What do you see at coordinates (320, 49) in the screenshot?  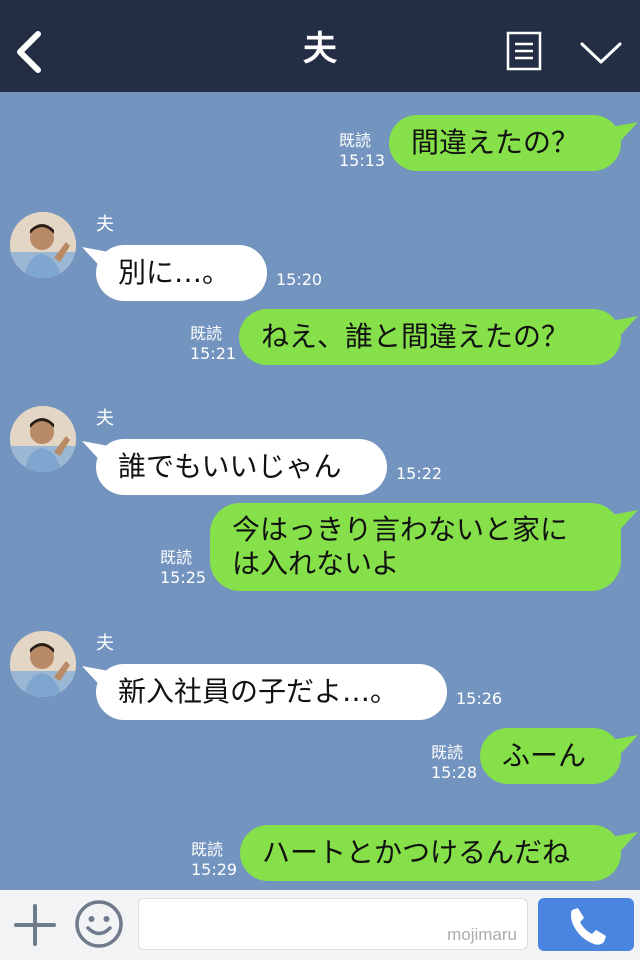 I see `chat-title: 夫` at bounding box center [320, 49].